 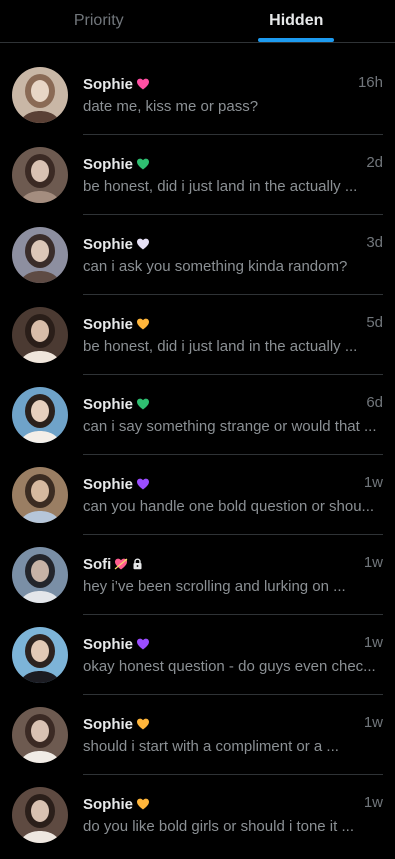 I want to click on tab-bar: Priority Hidden, so click(x=197, y=21).